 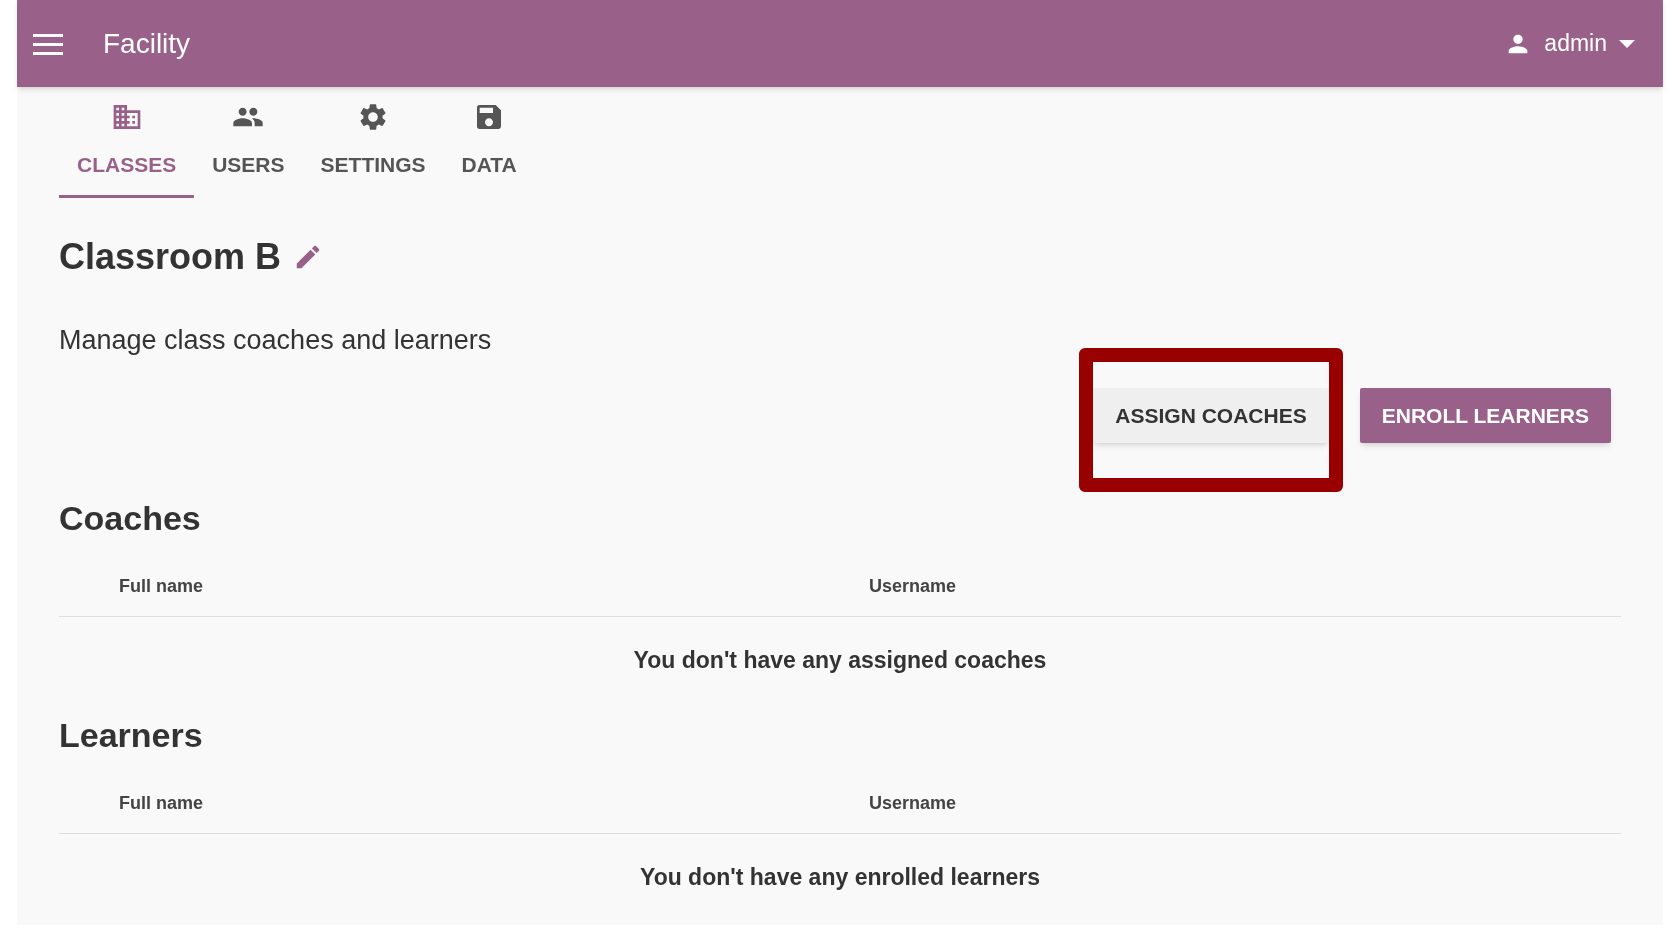 I want to click on empty-message: You don't have any enrolled learners, so click(x=840, y=877).